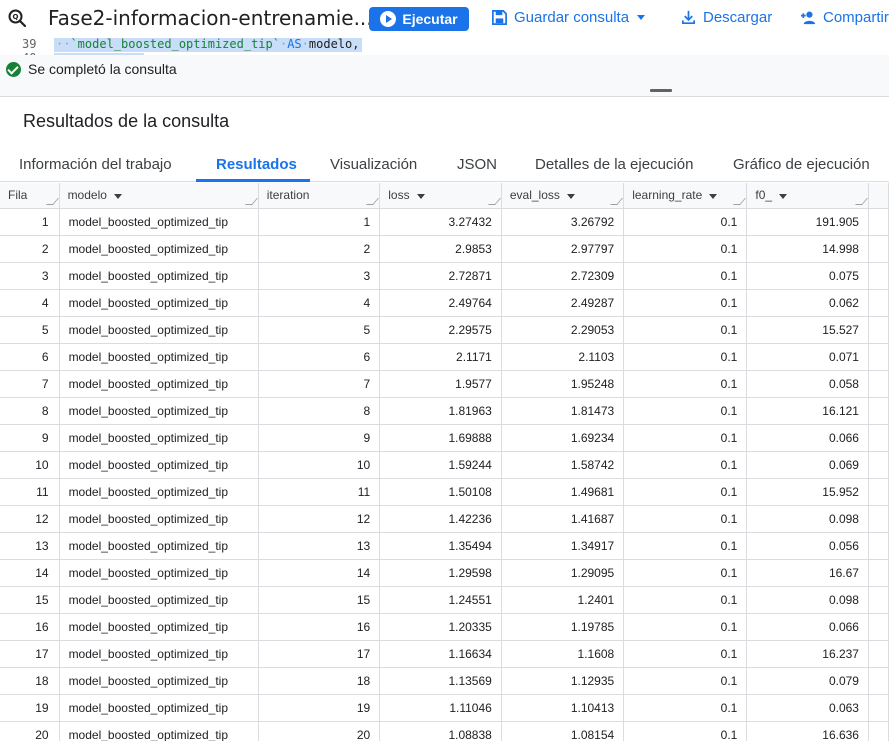 The width and height of the screenshot is (889, 741). Describe the element at coordinates (477, 164) in the screenshot. I see `tab-json: JSON` at that location.